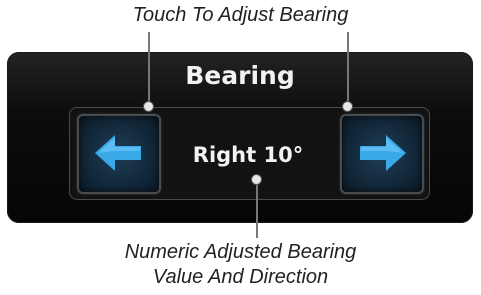 The height and width of the screenshot is (295, 481). I want to click on left-callout-dot, so click(148, 106).